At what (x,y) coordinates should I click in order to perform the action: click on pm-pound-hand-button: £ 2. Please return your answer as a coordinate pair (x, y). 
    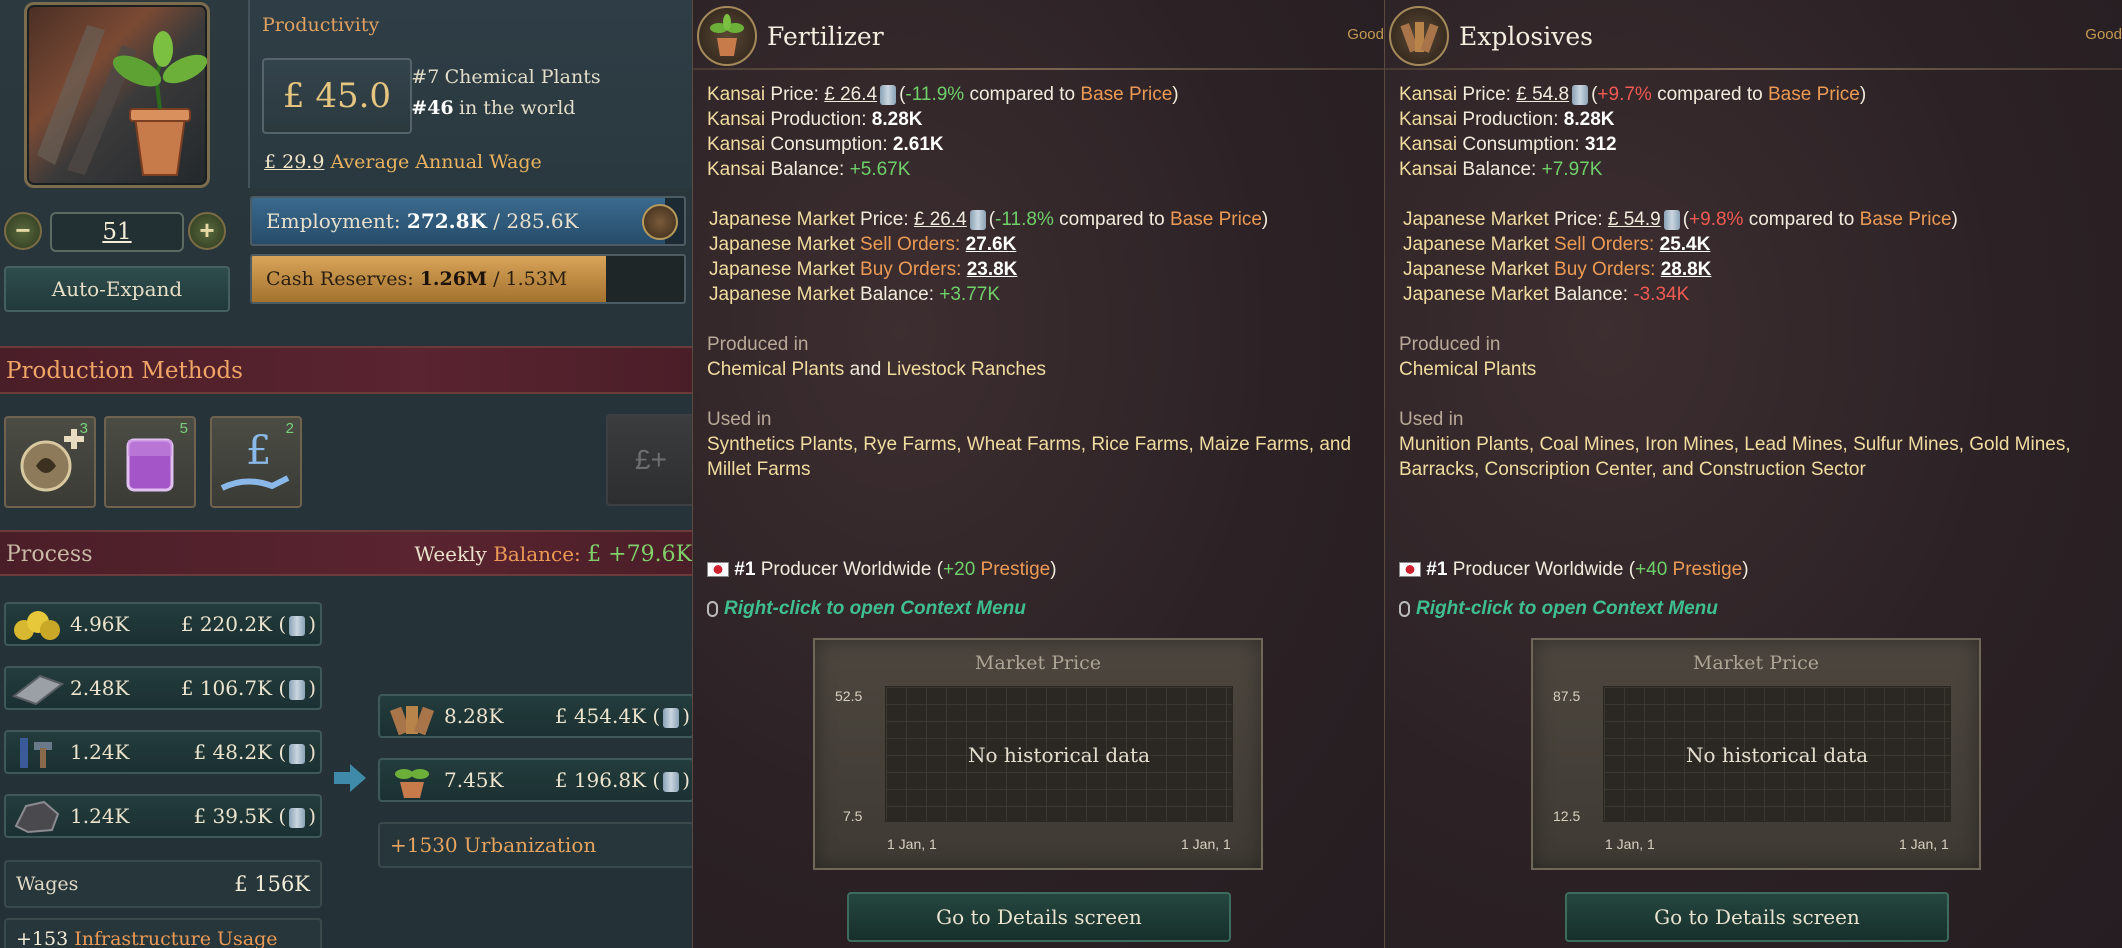
    Looking at the image, I should click on (256, 462).